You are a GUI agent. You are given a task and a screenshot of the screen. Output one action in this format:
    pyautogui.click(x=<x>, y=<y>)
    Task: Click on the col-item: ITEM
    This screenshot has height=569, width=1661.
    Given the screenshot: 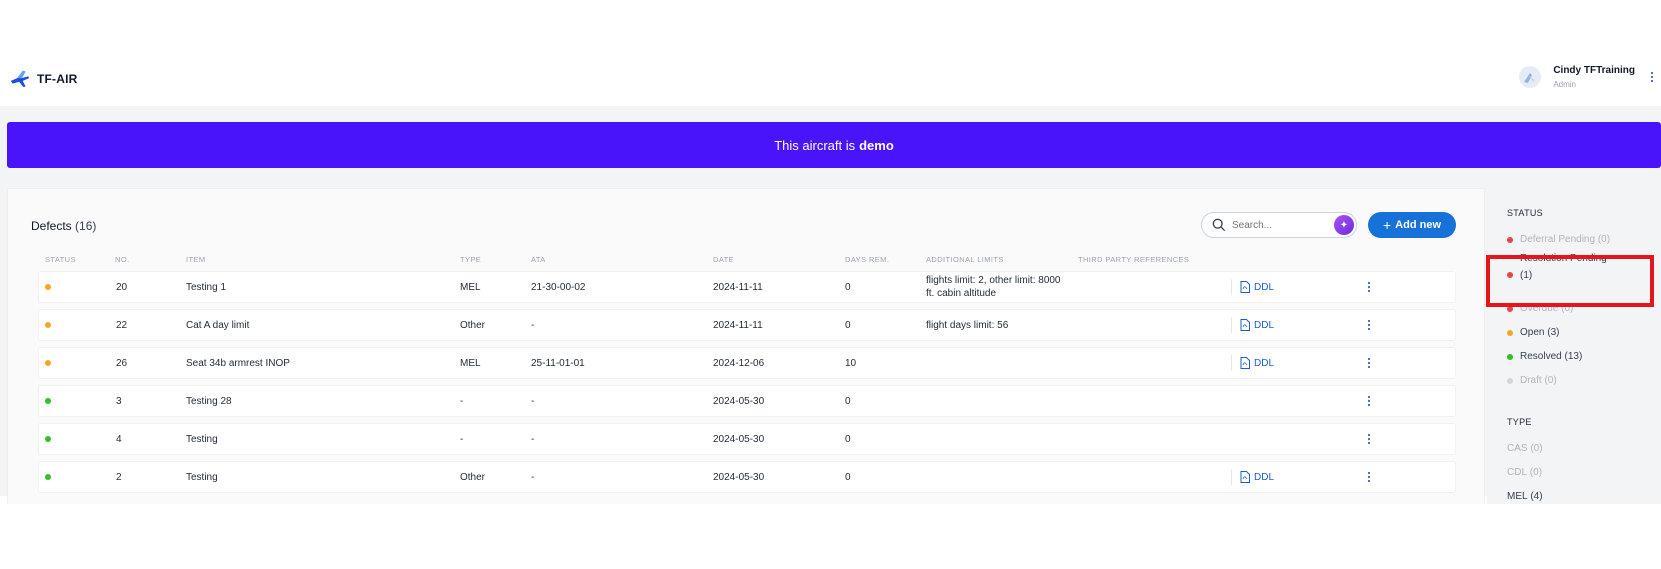 What is the action you would take?
    pyautogui.click(x=196, y=259)
    